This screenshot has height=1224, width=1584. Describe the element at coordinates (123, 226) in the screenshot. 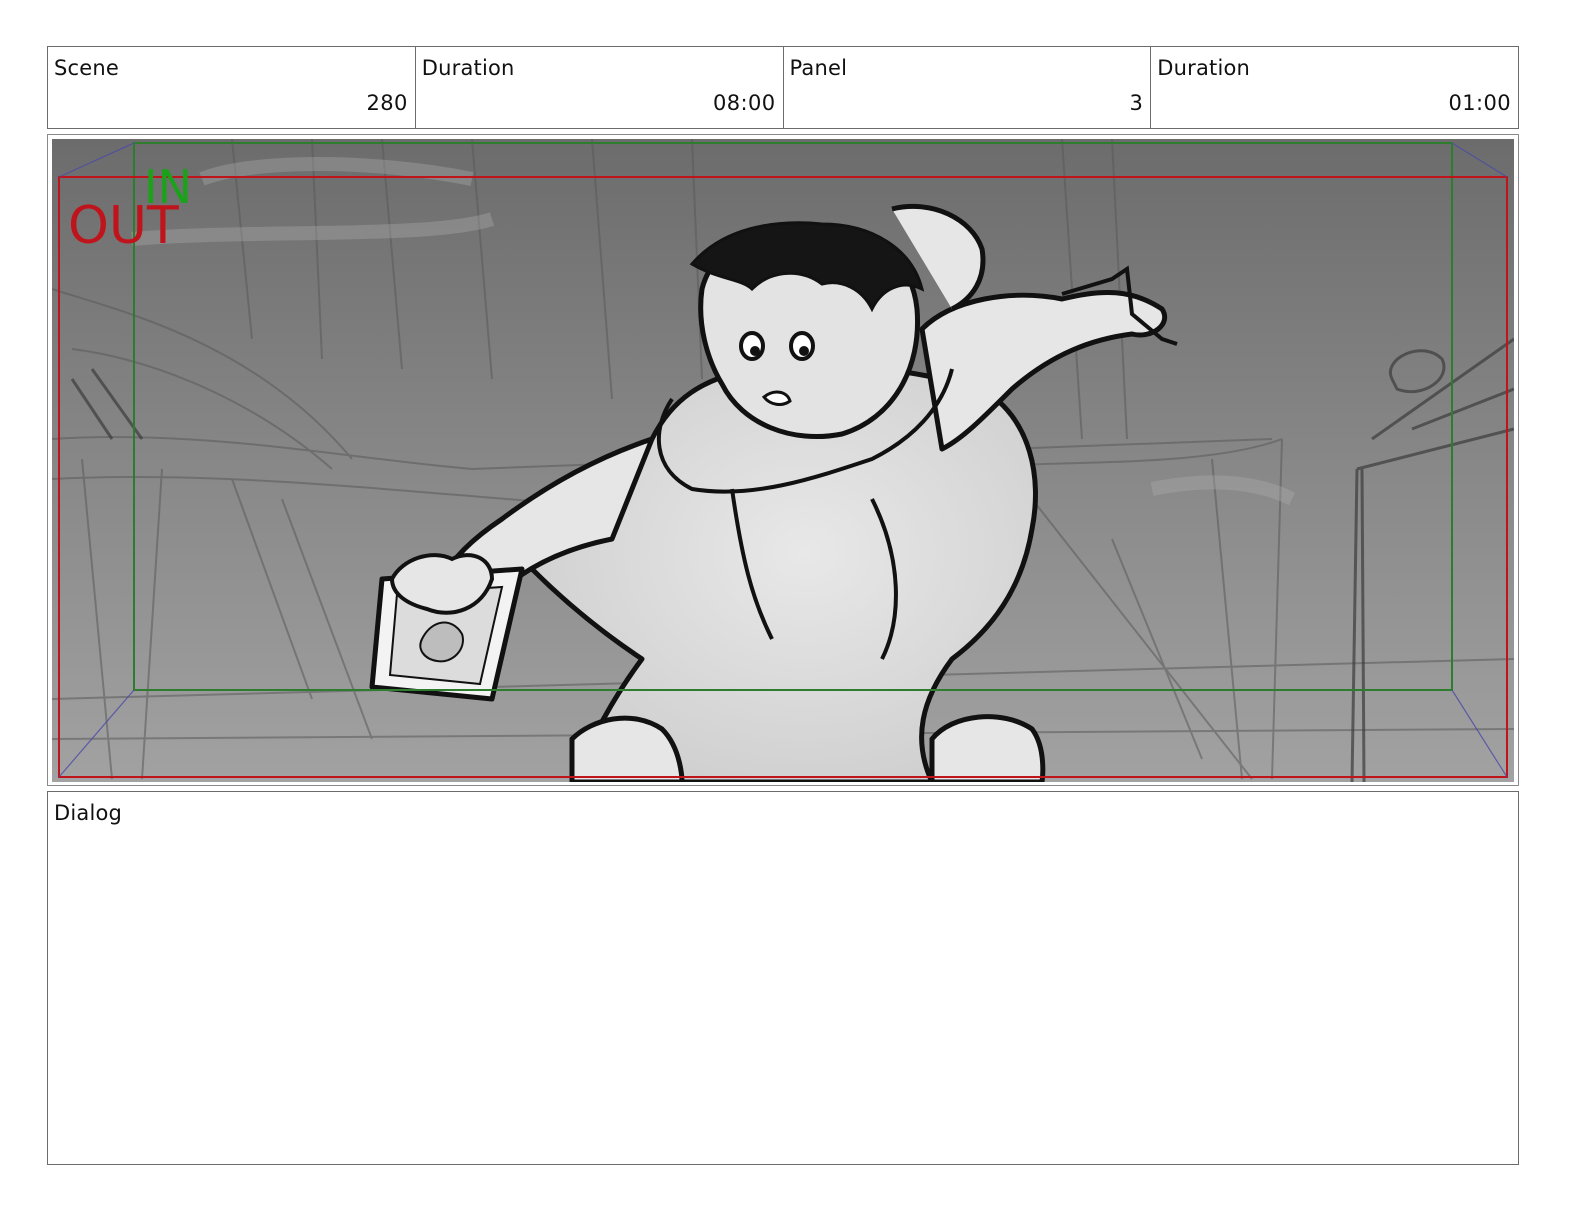

I see `out-marker: OUT` at that location.